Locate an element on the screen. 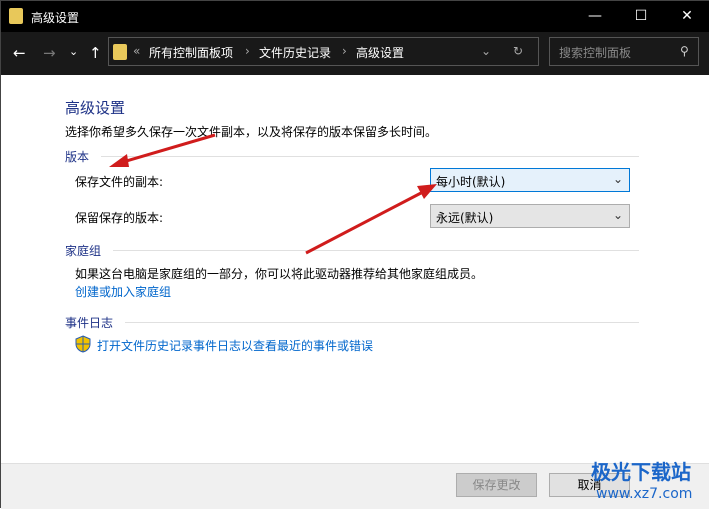 The height and width of the screenshot is (509, 709). control-panel-icon is located at coordinates (120, 52).